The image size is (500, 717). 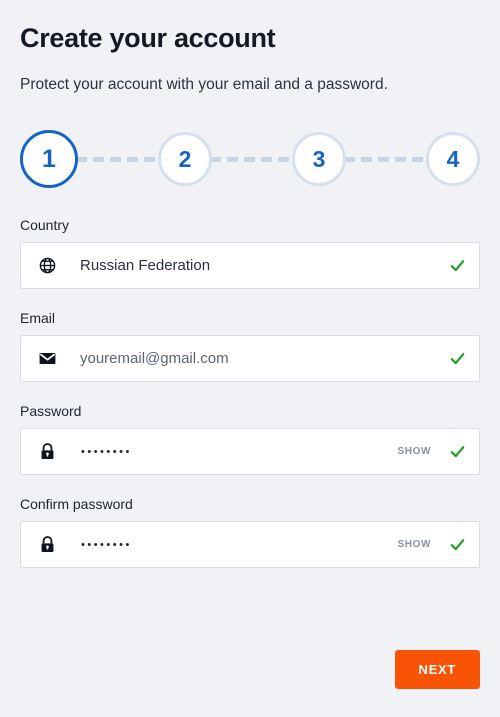 What do you see at coordinates (38, 318) in the screenshot?
I see `email-label: Email` at bounding box center [38, 318].